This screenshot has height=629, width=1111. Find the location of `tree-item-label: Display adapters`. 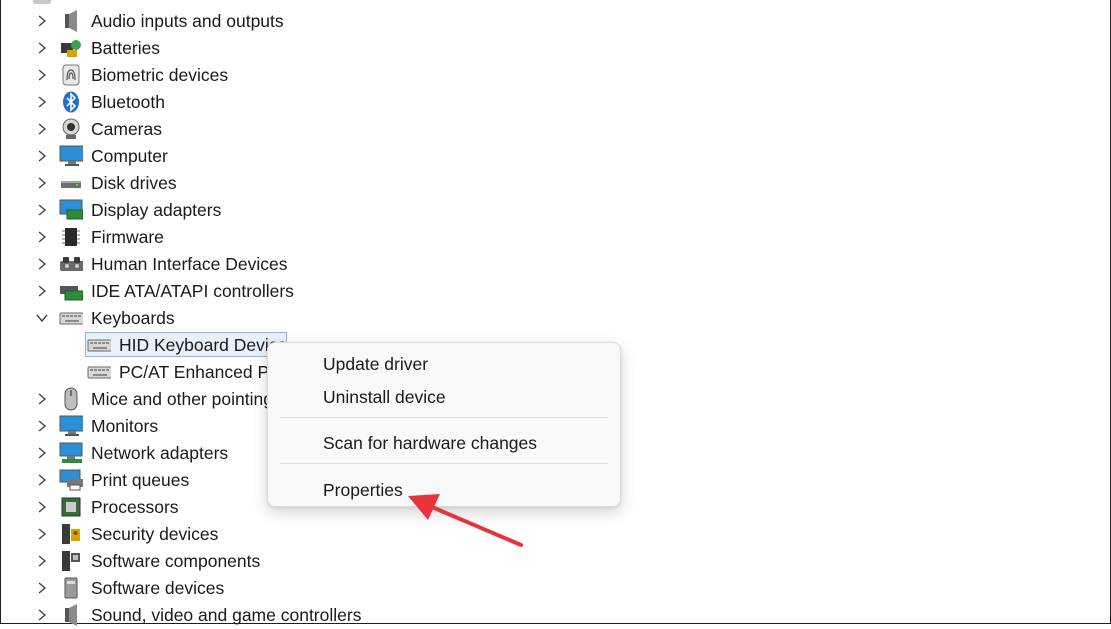

tree-item-label: Display adapters is located at coordinates (156, 210).